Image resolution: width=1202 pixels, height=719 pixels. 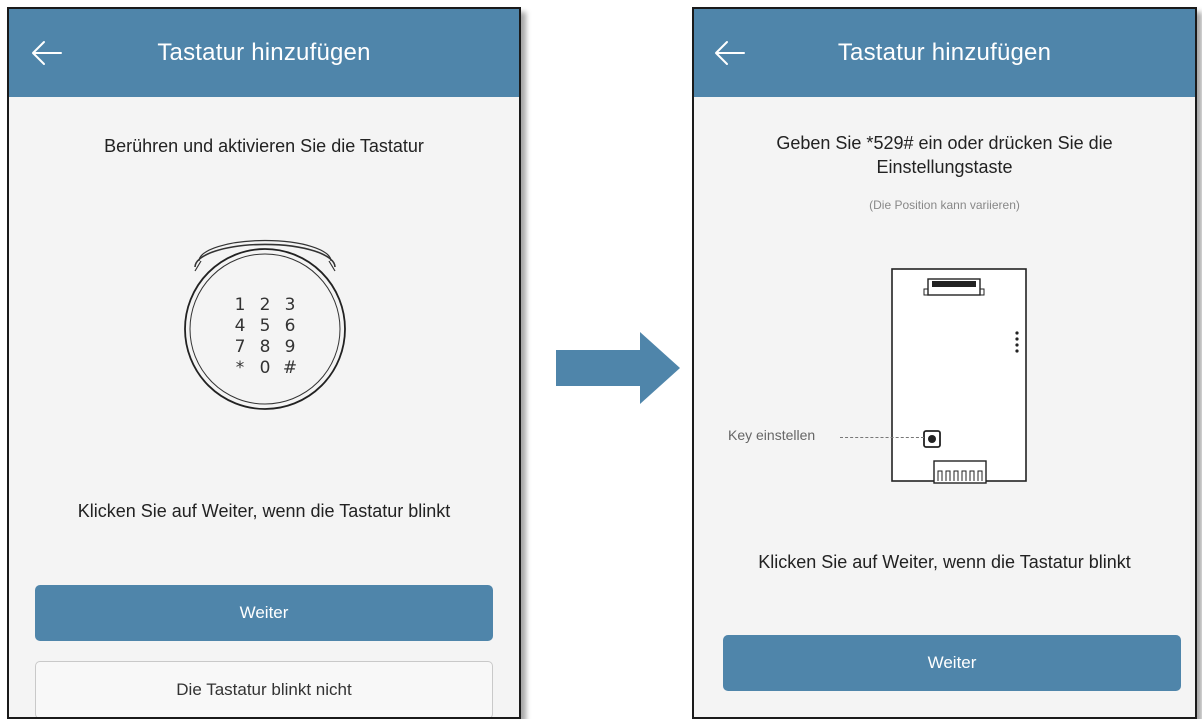 I want to click on circuit-board-illustration, so click(x=959, y=376).